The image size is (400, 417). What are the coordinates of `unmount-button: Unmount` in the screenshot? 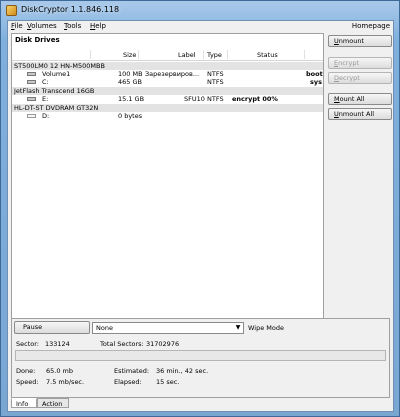 It's located at (360, 41).